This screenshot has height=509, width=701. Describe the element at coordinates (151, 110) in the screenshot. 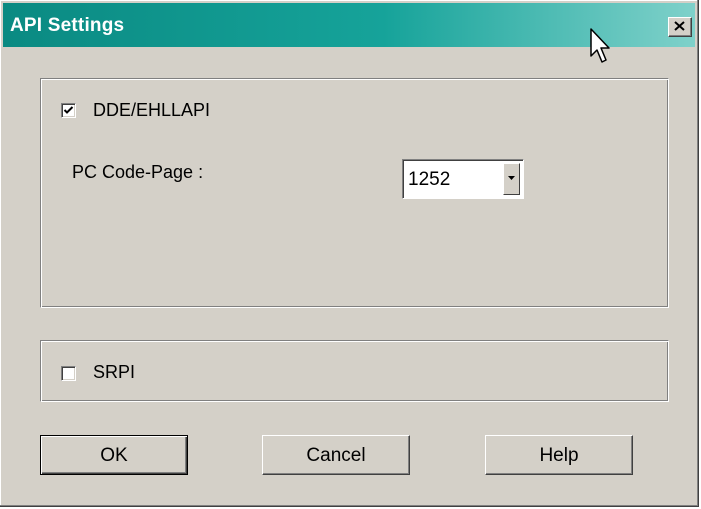

I see `dde-ehllapi-label: DDE/EHLLAPI` at that location.